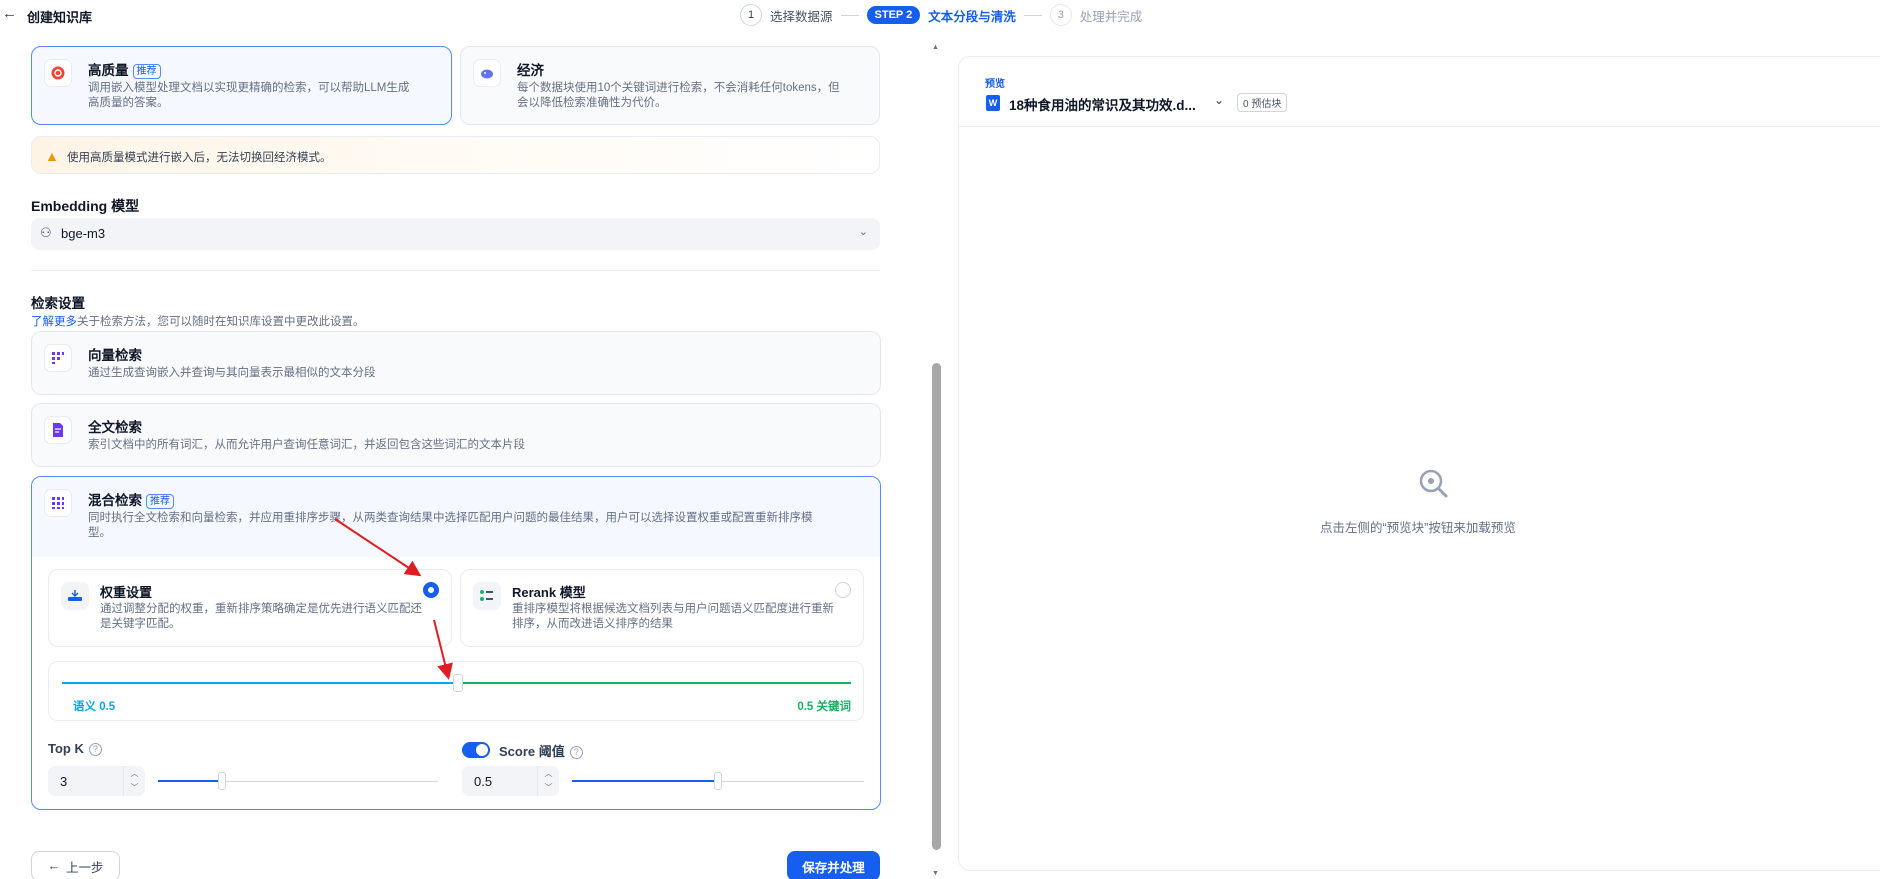 This screenshot has height=879, width=1880. What do you see at coordinates (60, 17) in the screenshot?
I see `page-title: 创建知识库` at bounding box center [60, 17].